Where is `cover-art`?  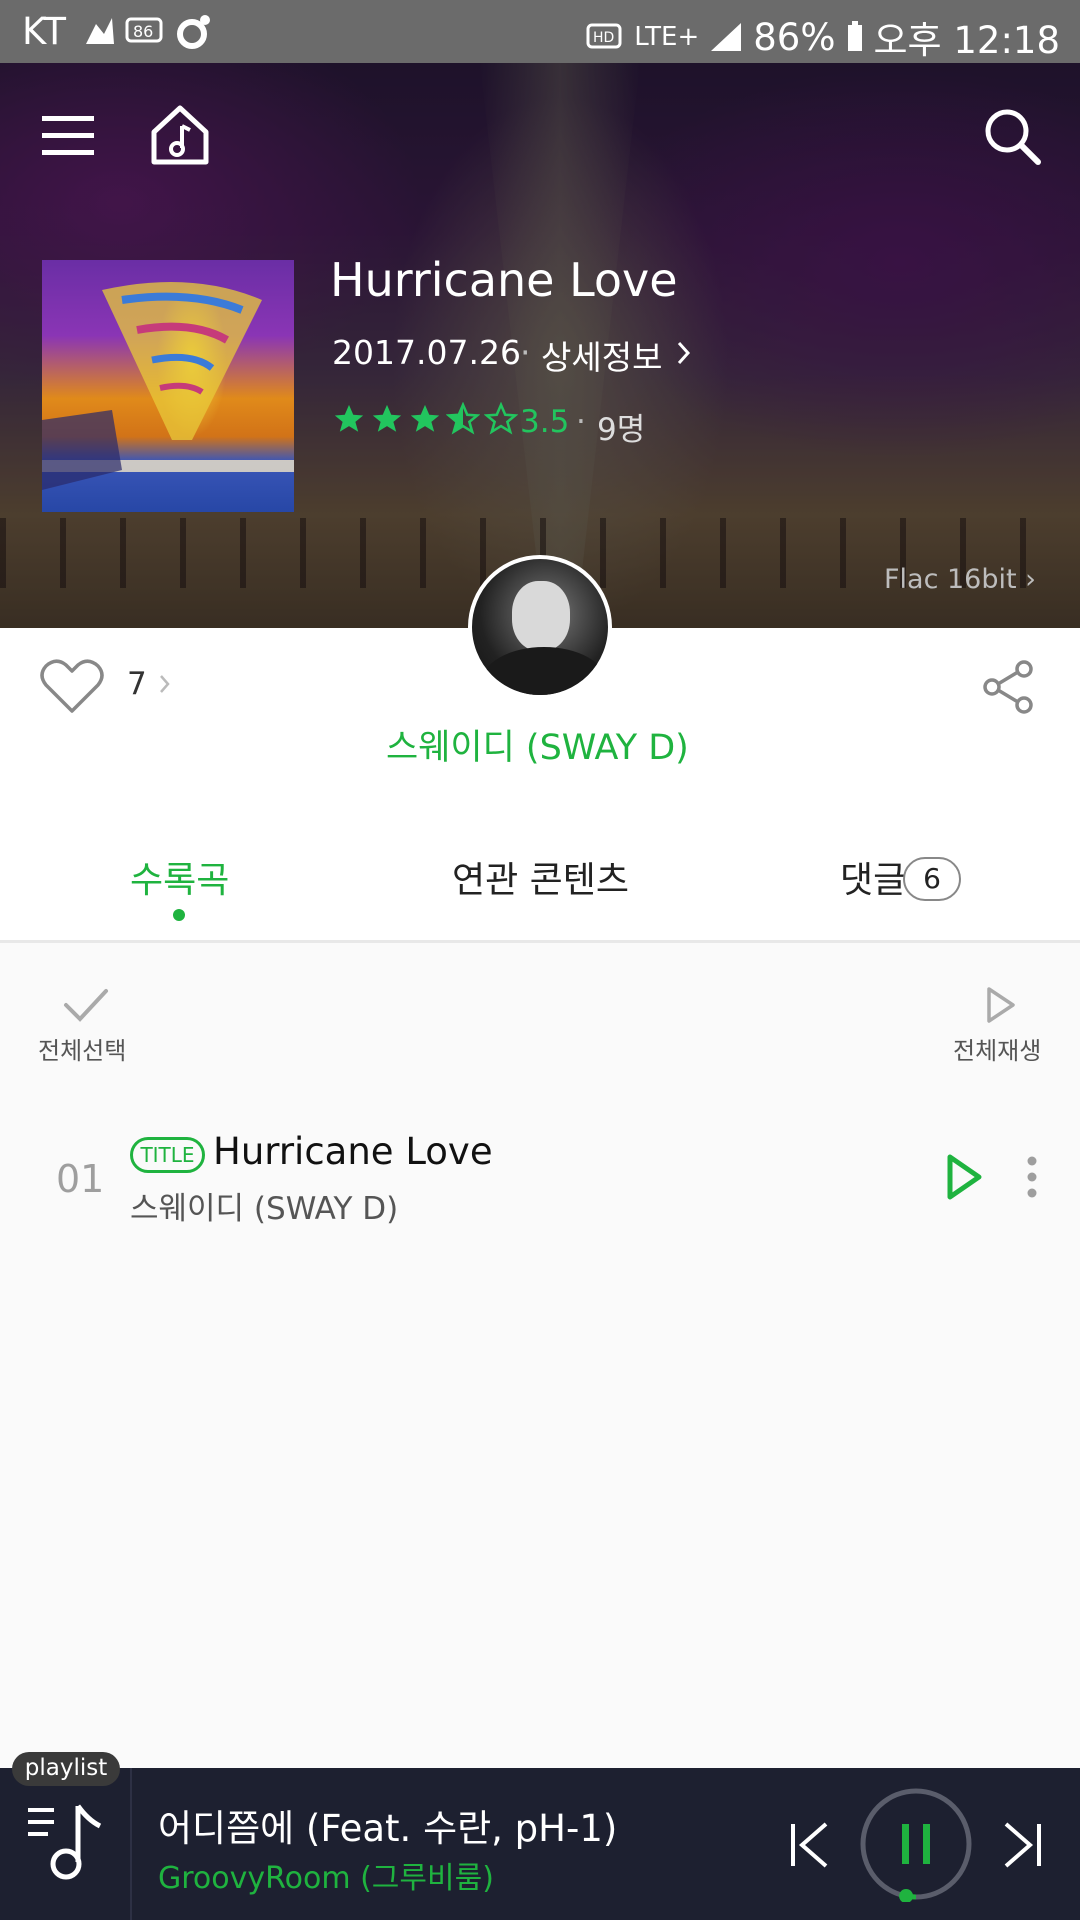 cover-art is located at coordinates (168, 386).